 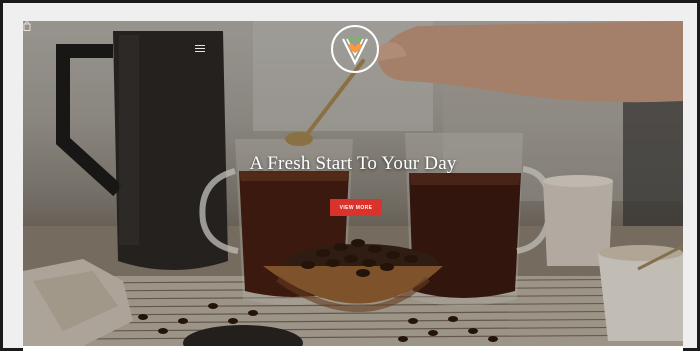 I want to click on hamburger-menu-icon, so click(x=200, y=49).